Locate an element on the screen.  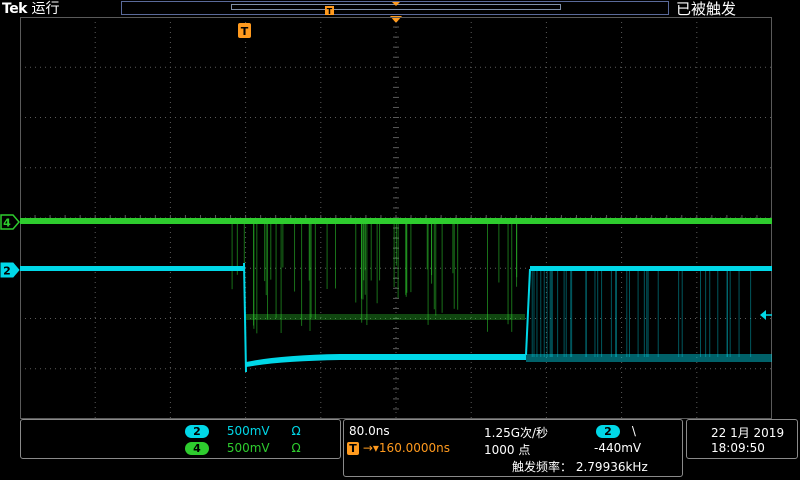
ch2-badge: 2 is located at coordinates (197, 431).